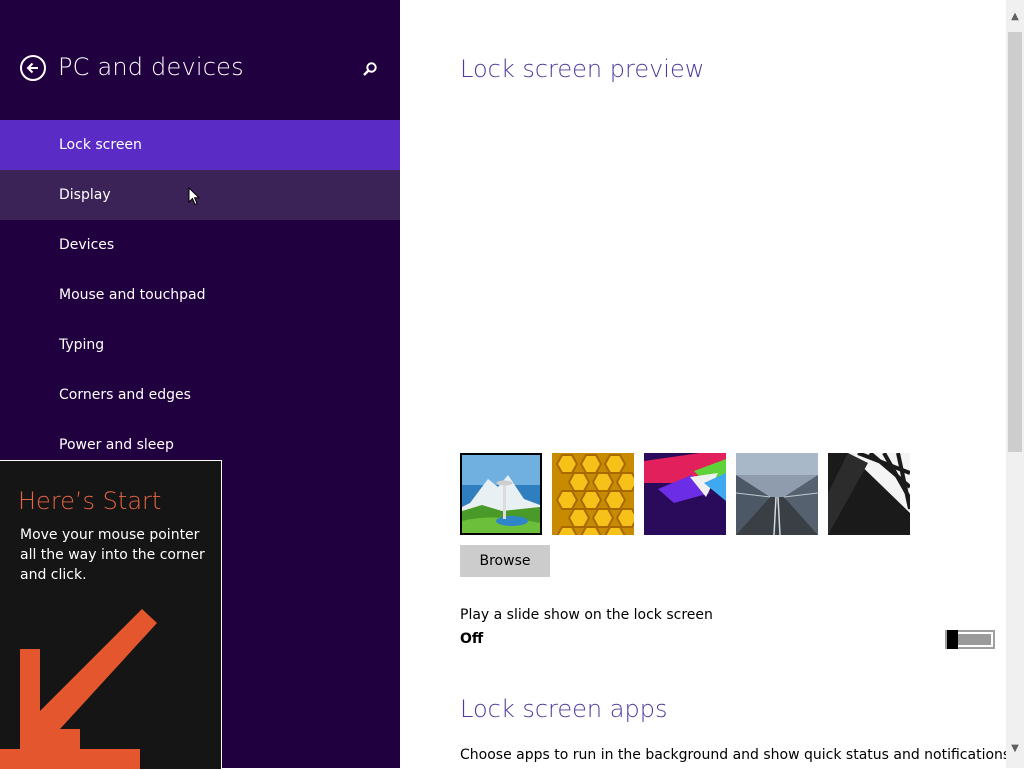  What do you see at coordinates (974, 639) in the screenshot?
I see `toggle-track` at bounding box center [974, 639].